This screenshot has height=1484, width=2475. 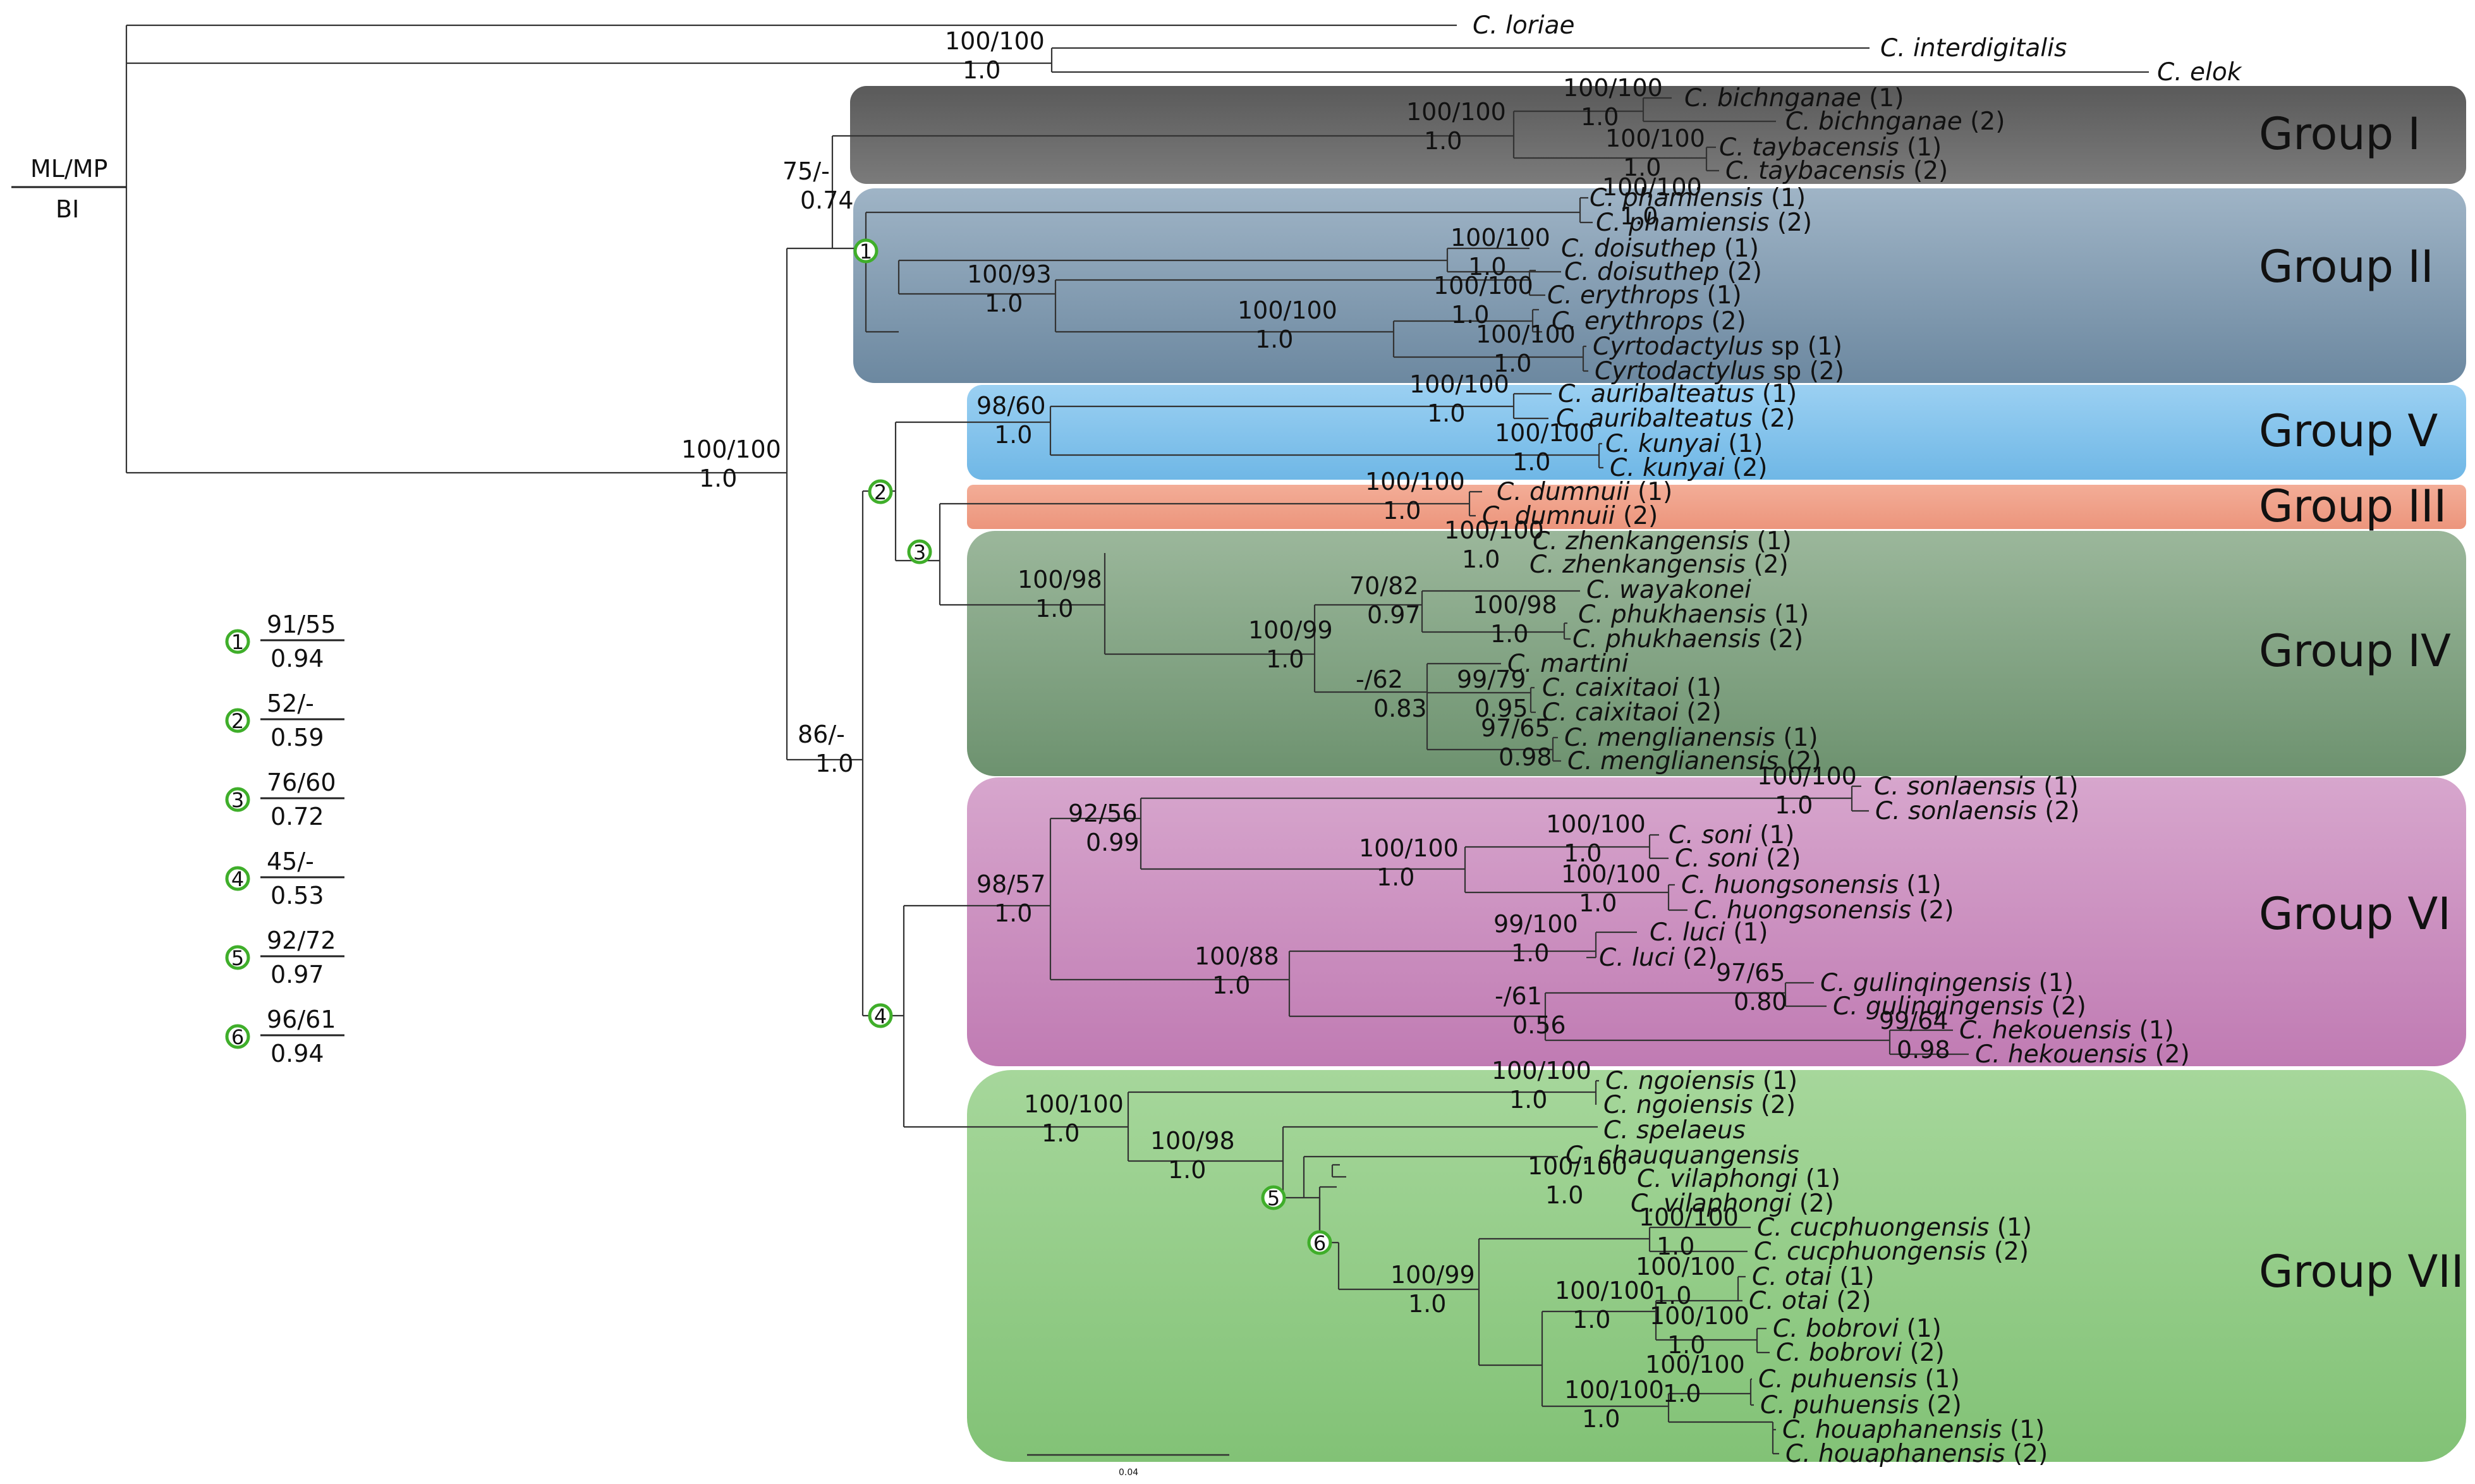 I want to click on taxon-label: C. taybacensis (2), so click(x=1837, y=171).